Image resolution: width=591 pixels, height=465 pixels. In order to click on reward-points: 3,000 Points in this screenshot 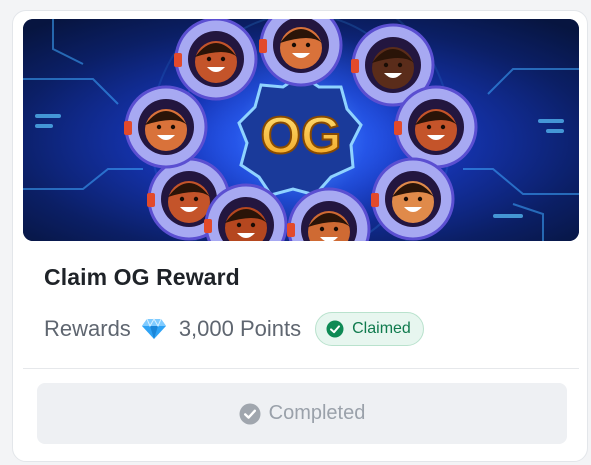, I will do `click(240, 328)`.